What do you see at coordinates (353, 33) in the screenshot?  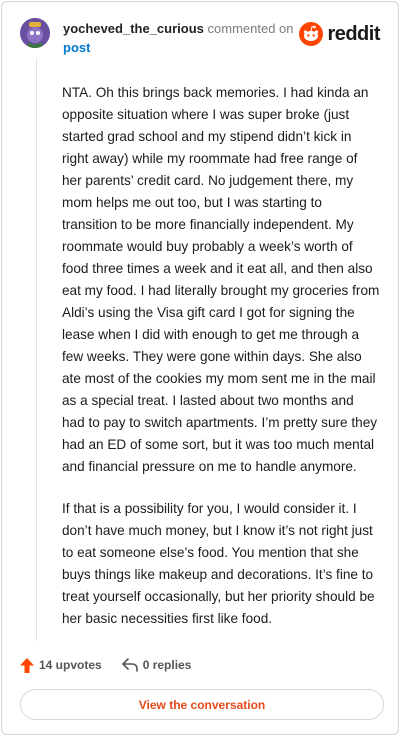 I see `reddit-wordmark: reddit` at bounding box center [353, 33].